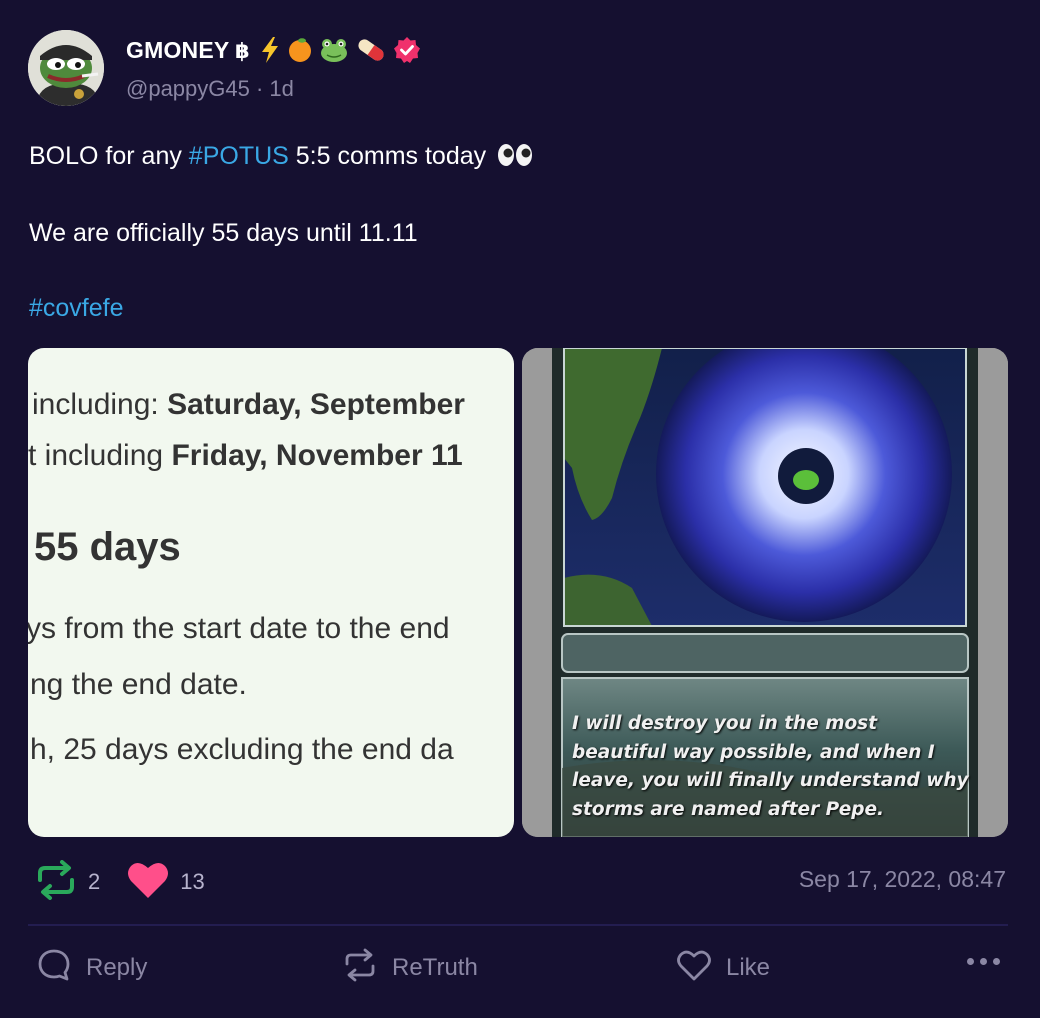 This screenshot has height=1018, width=1040. What do you see at coordinates (239, 628) in the screenshot?
I see `result-description-1: ys from the start date to the end` at bounding box center [239, 628].